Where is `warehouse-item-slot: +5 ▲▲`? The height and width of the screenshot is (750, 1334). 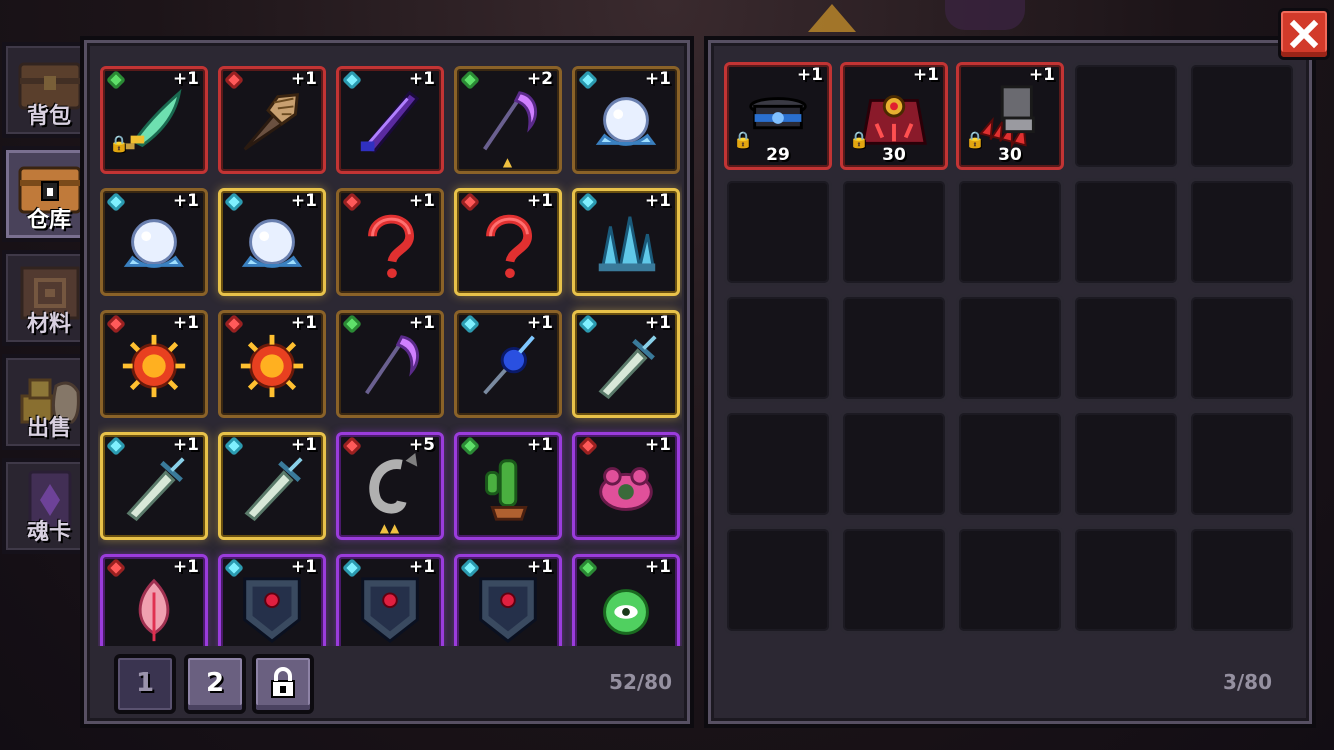 warehouse-item-slot: +5 ▲▲ is located at coordinates (390, 486).